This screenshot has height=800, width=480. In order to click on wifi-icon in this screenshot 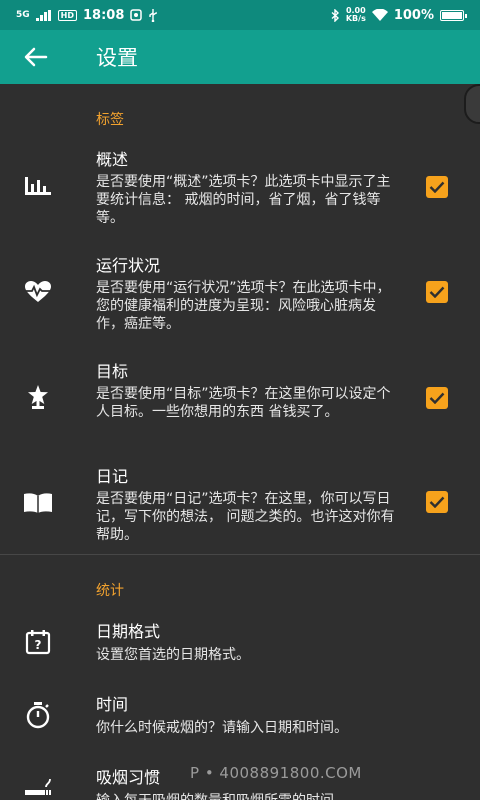, I will do `click(379, 15)`.